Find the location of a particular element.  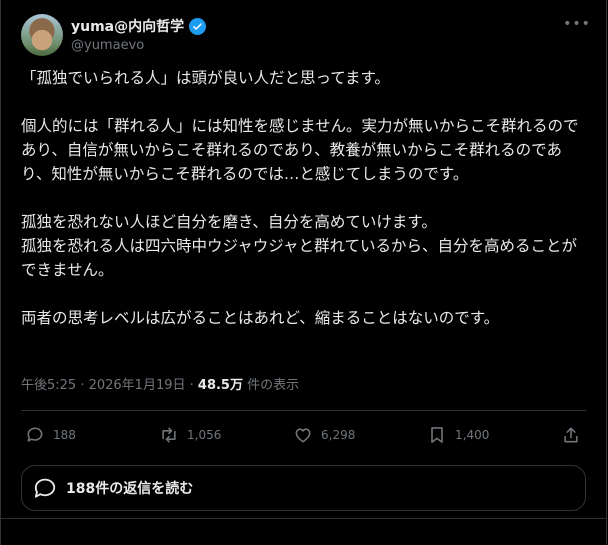

repost-button: 1,056 is located at coordinates (190, 435).